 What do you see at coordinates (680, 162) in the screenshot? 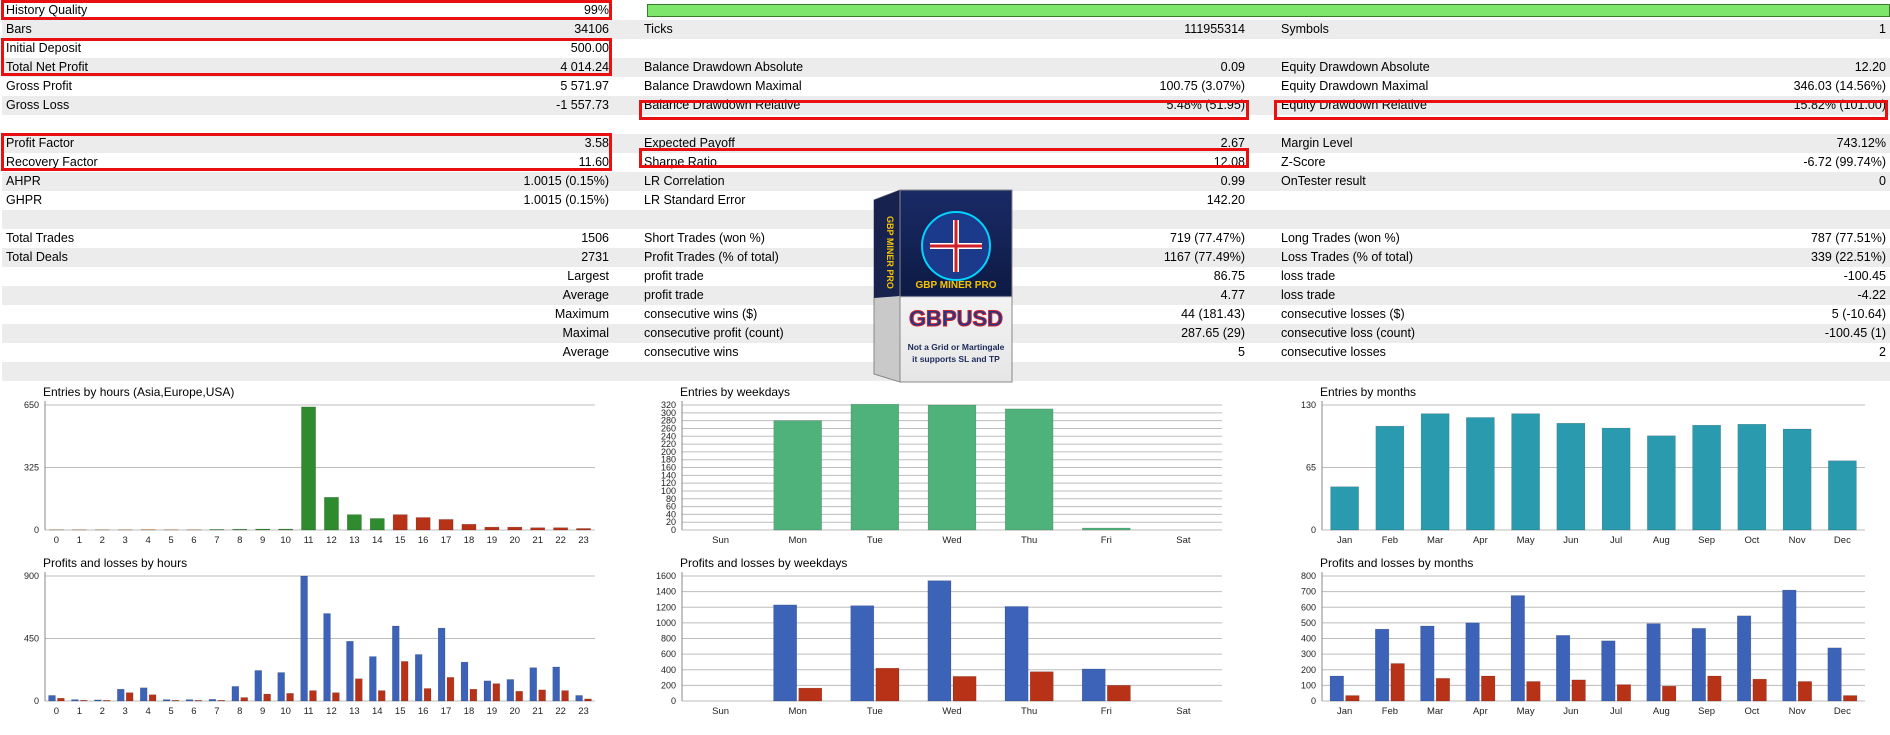
I see `metric-label: Sharpe Ratio` at bounding box center [680, 162].